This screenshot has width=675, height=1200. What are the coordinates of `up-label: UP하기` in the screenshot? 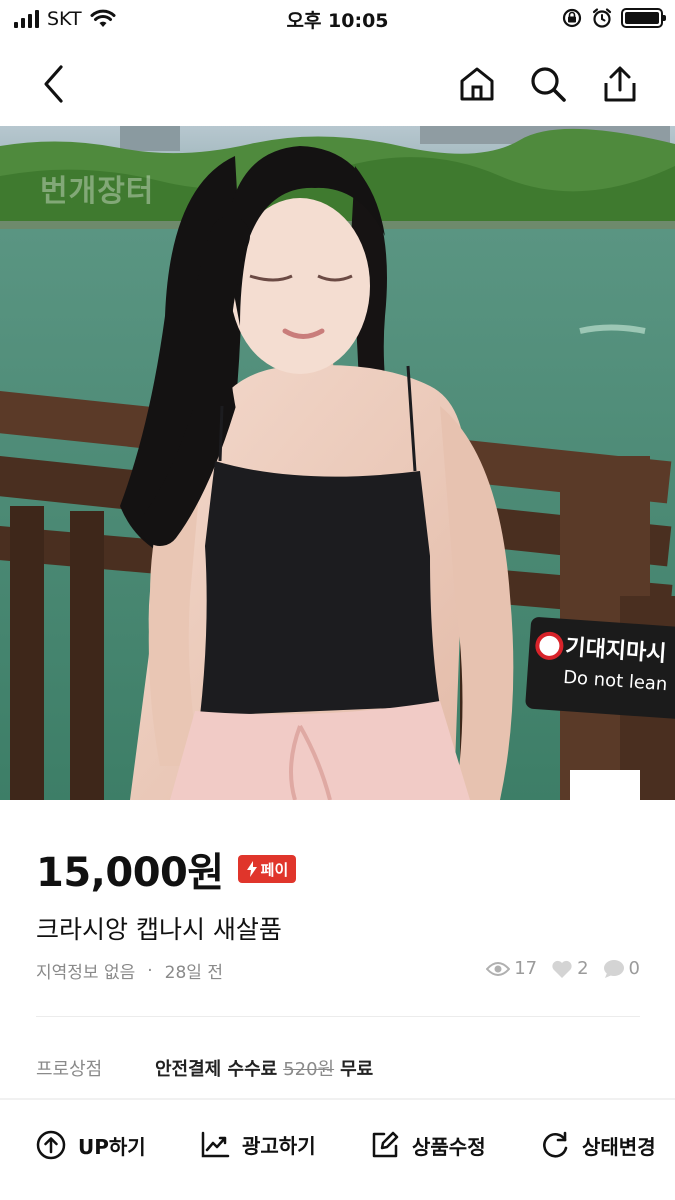 It's located at (112, 1146).